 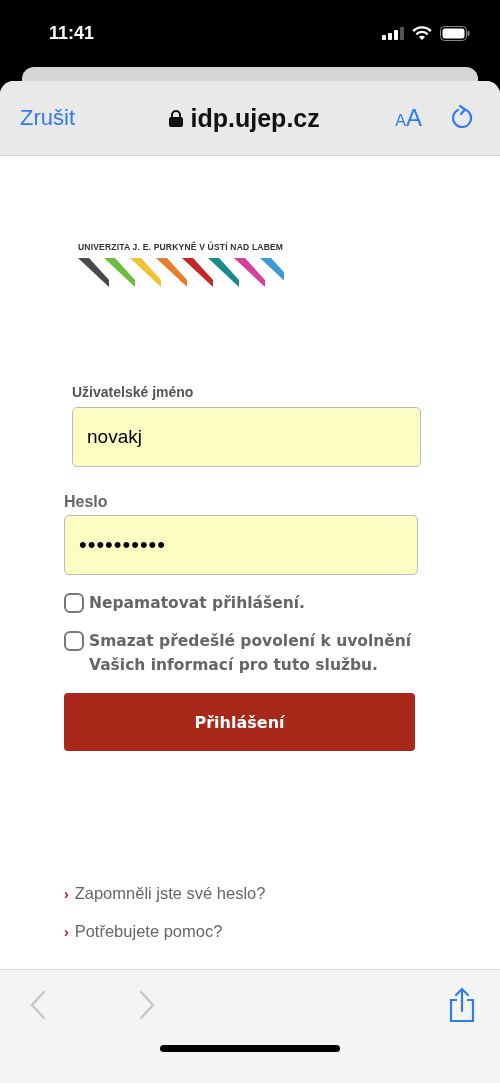 I want to click on stripes-logo-icon, so click(x=181, y=273).